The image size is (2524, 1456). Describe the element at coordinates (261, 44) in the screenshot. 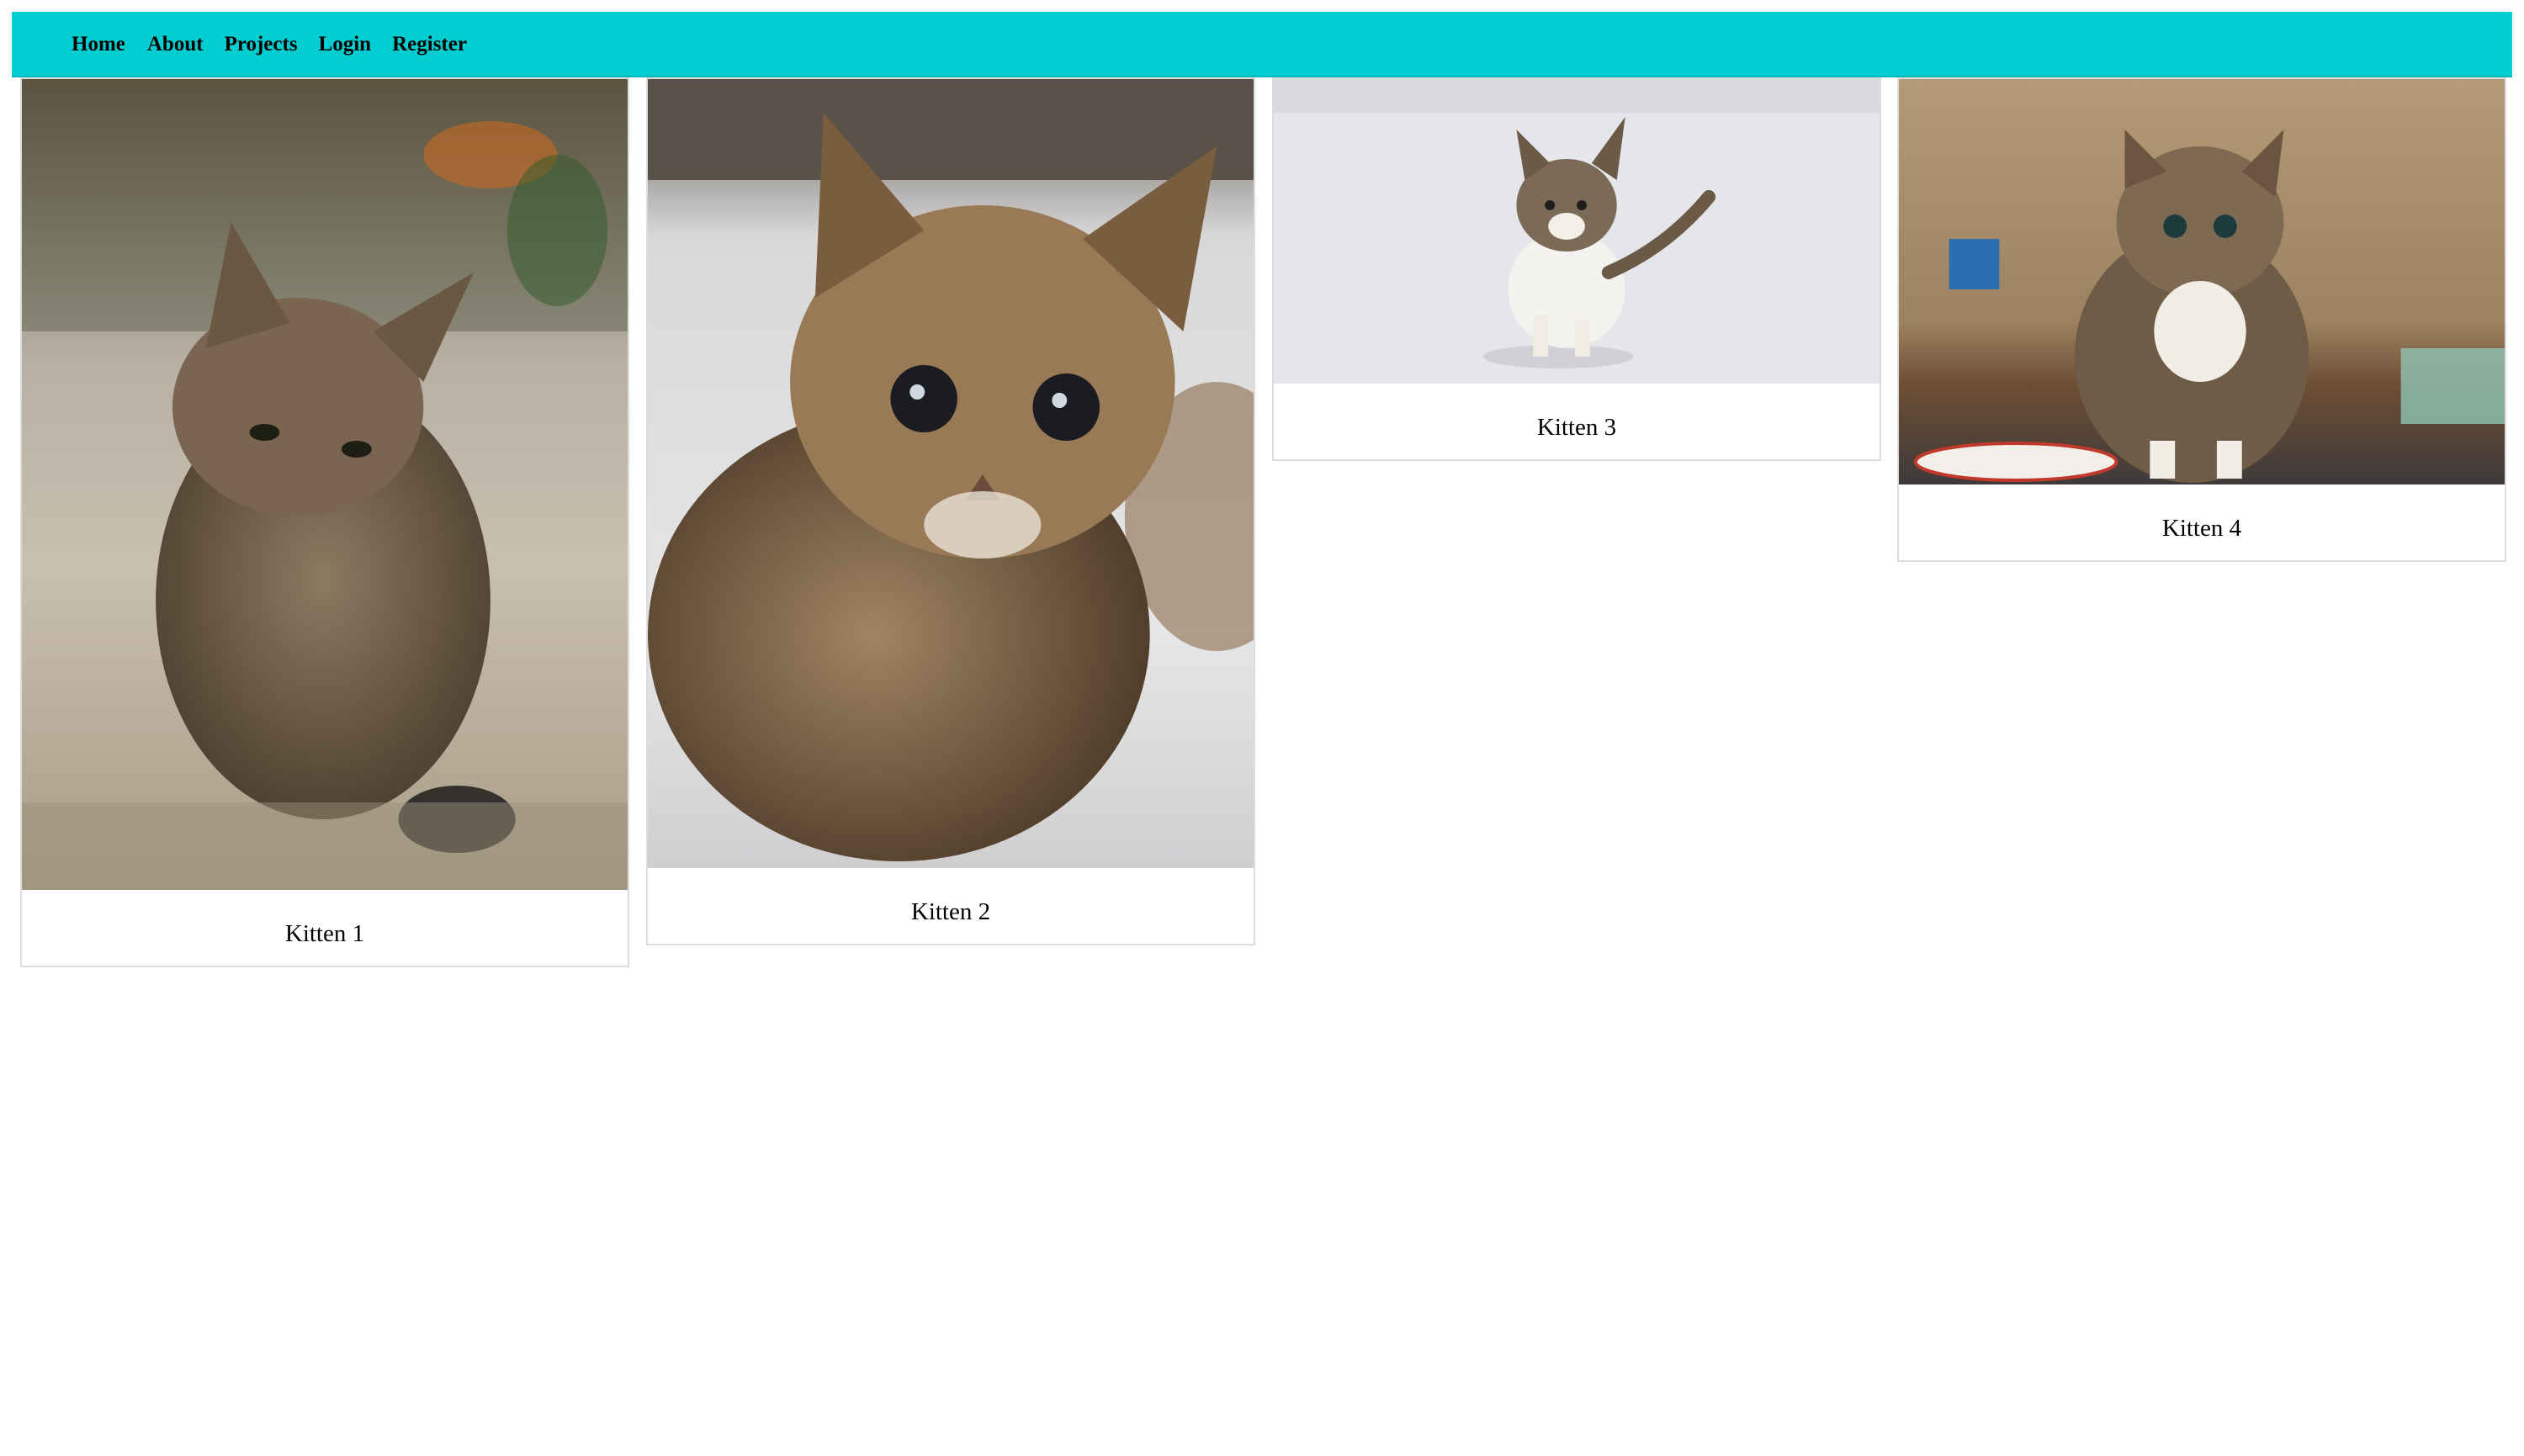

I see `nav-link-projects: Projects` at that location.